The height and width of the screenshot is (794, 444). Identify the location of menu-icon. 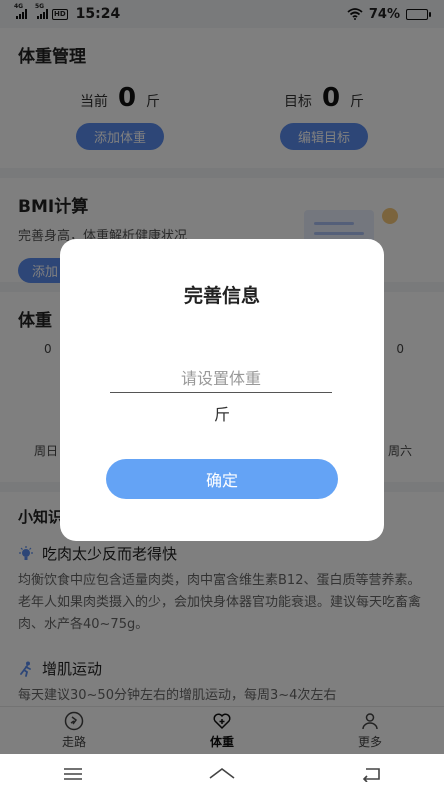
(73, 774).